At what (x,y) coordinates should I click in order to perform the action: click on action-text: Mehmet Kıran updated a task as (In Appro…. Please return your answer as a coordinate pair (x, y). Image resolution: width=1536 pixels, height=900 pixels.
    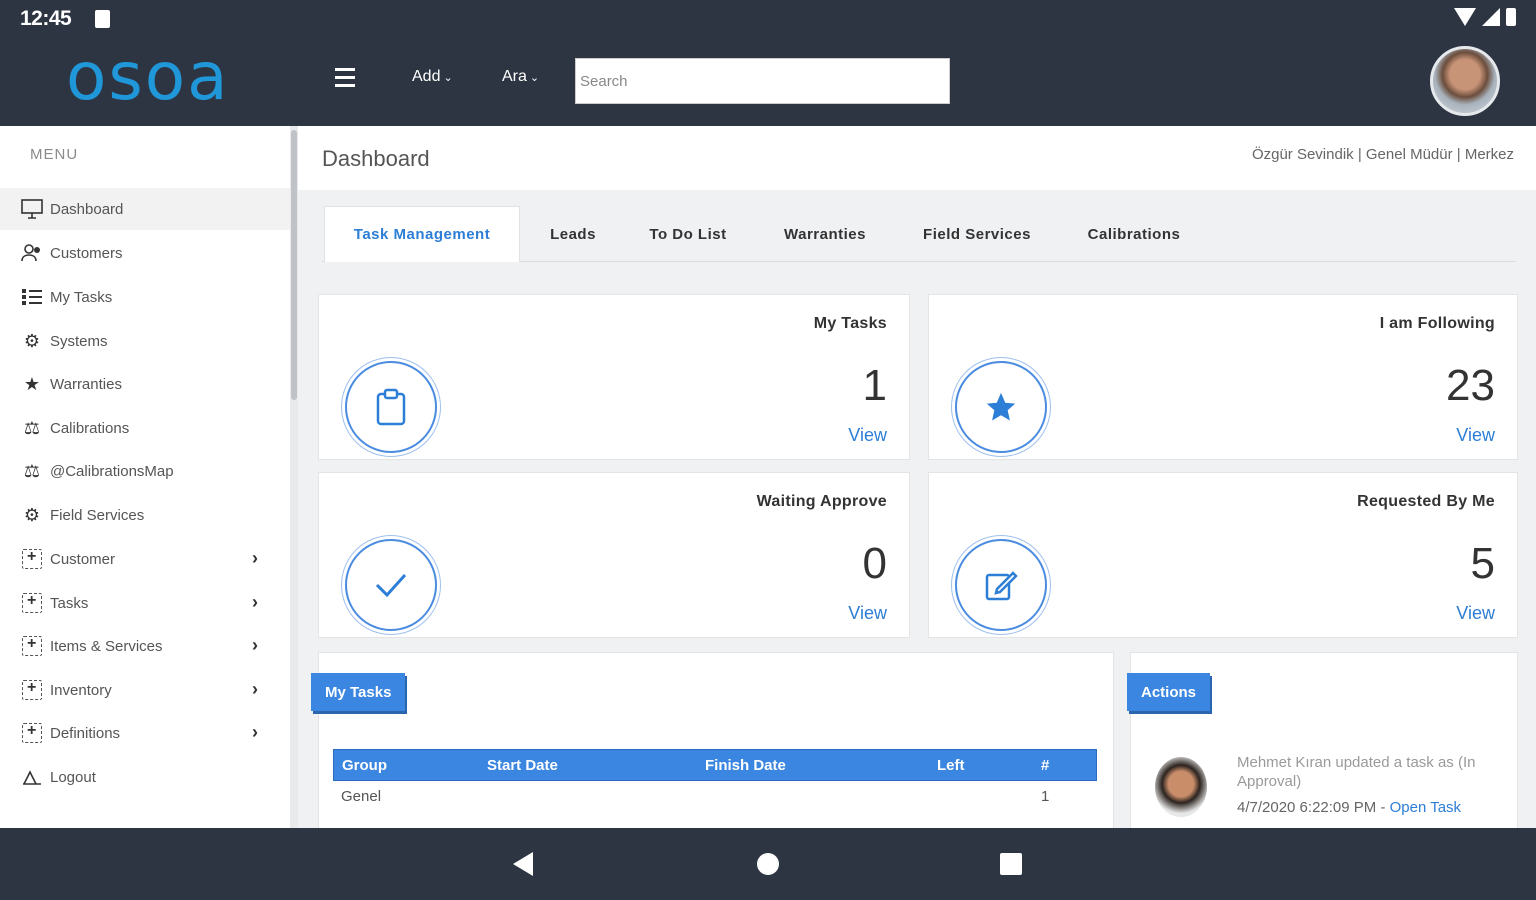
    Looking at the image, I should click on (1356, 772).